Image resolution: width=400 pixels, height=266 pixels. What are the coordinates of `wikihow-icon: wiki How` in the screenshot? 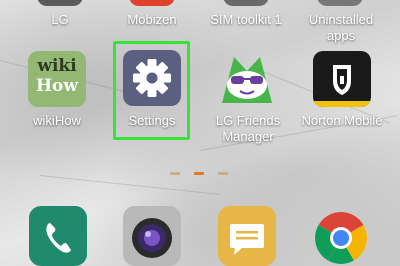 It's located at (57, 79).